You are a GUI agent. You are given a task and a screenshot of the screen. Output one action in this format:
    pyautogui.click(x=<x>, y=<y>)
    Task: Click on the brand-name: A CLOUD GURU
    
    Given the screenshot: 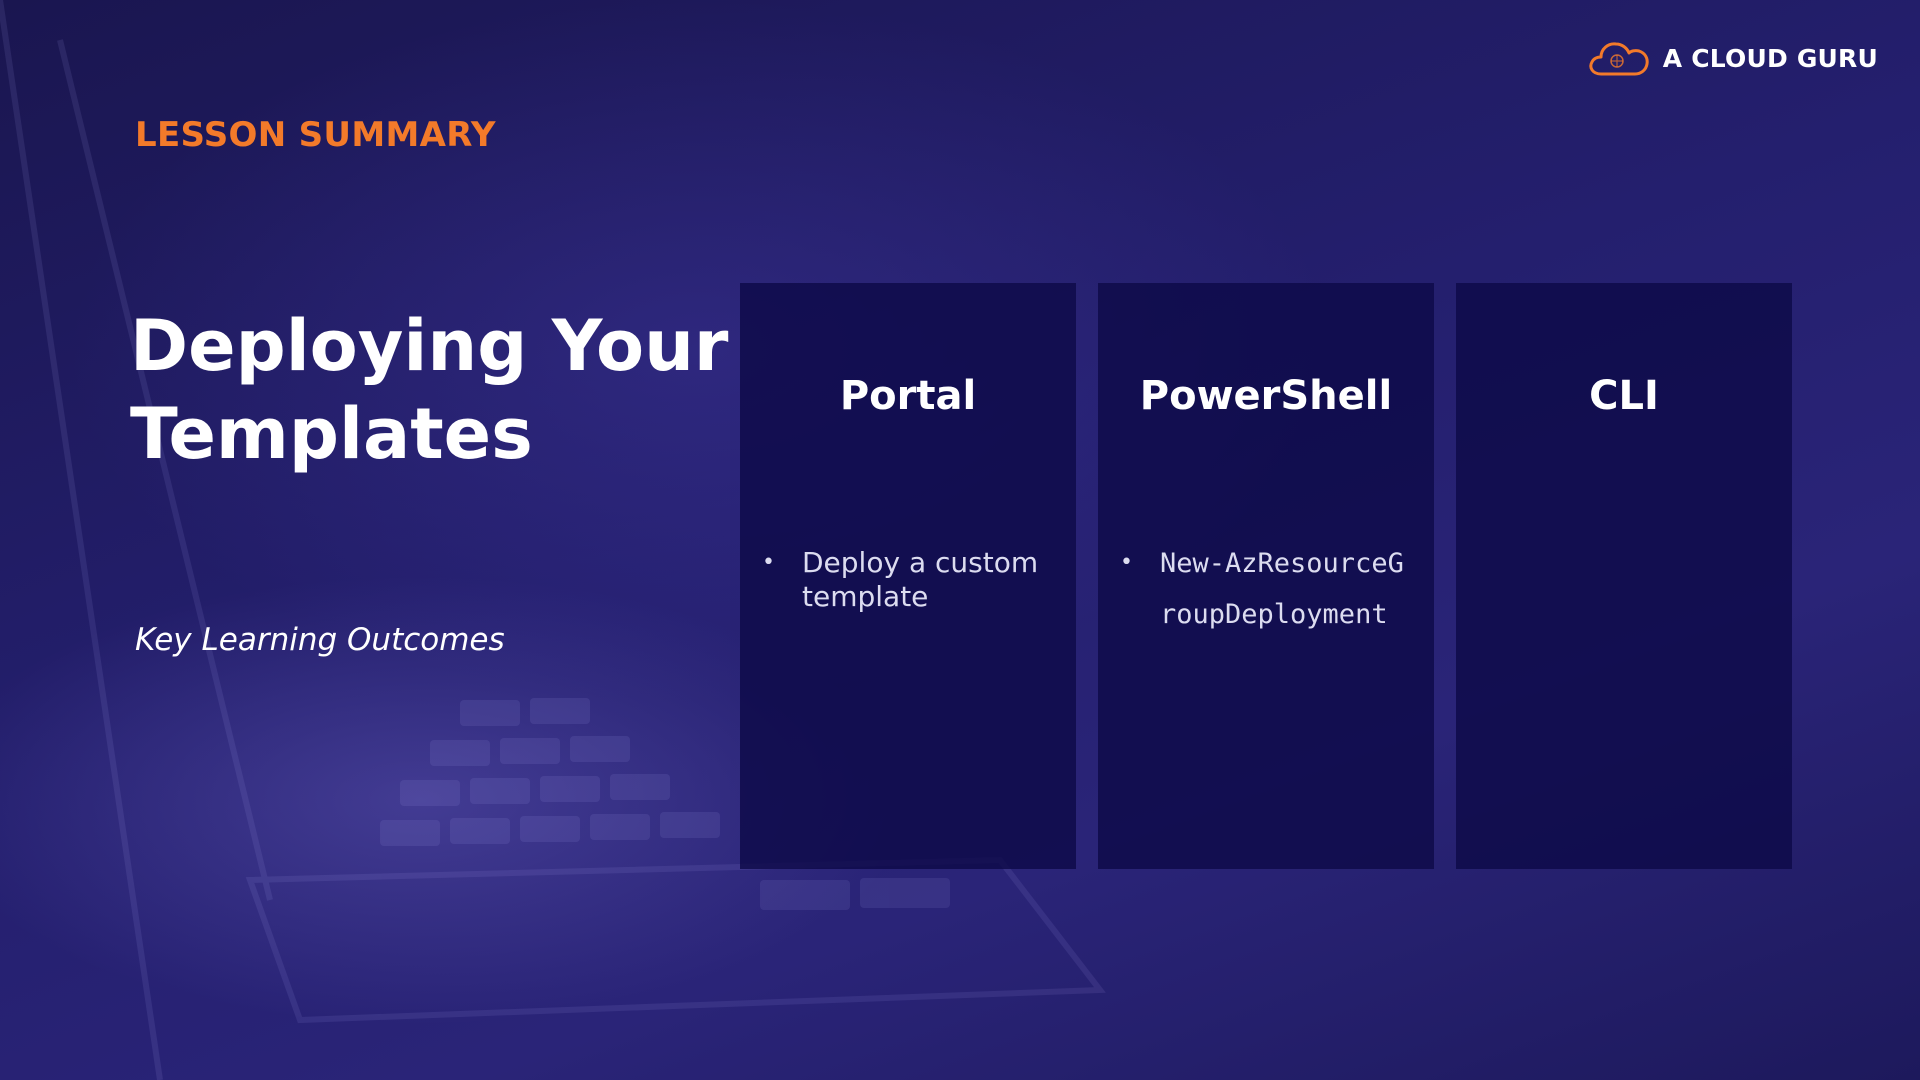 What is the action you would take?
    pyautogui.click(x=1770, y=58)
    